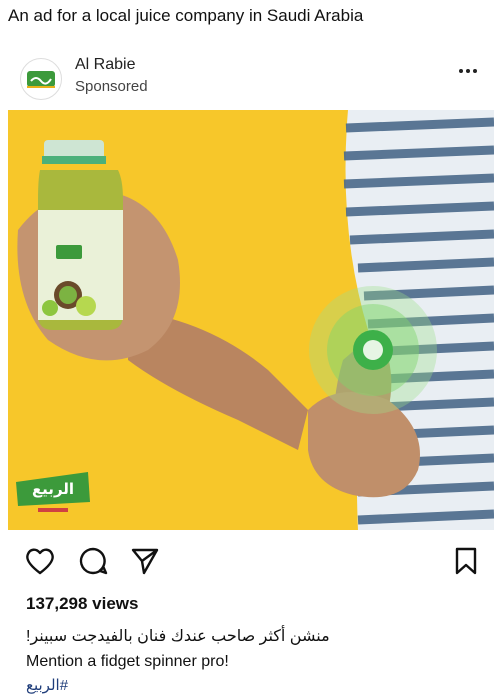 The image size is (500, 700). Describe the element at coordinates (93, 563) in the screenshot. I see `comment-icon` at that location.